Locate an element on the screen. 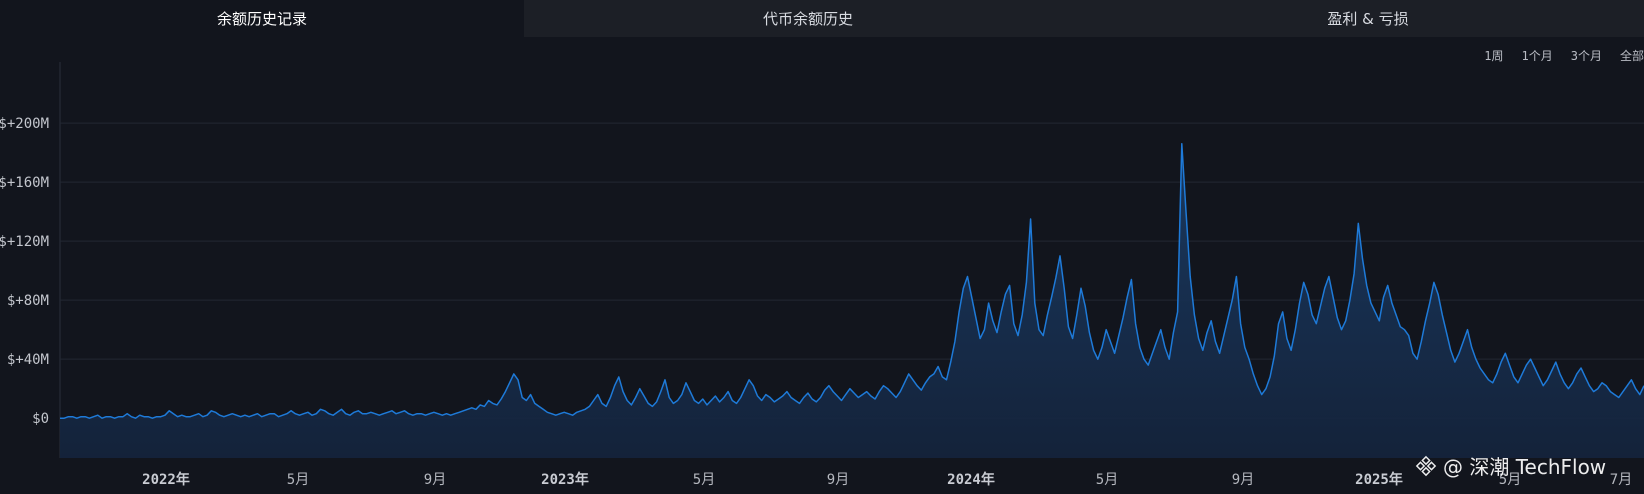 The width and height of the screenshot is (1644, 494). y-tick-label: $+120M is located at coordinates (24, 242).